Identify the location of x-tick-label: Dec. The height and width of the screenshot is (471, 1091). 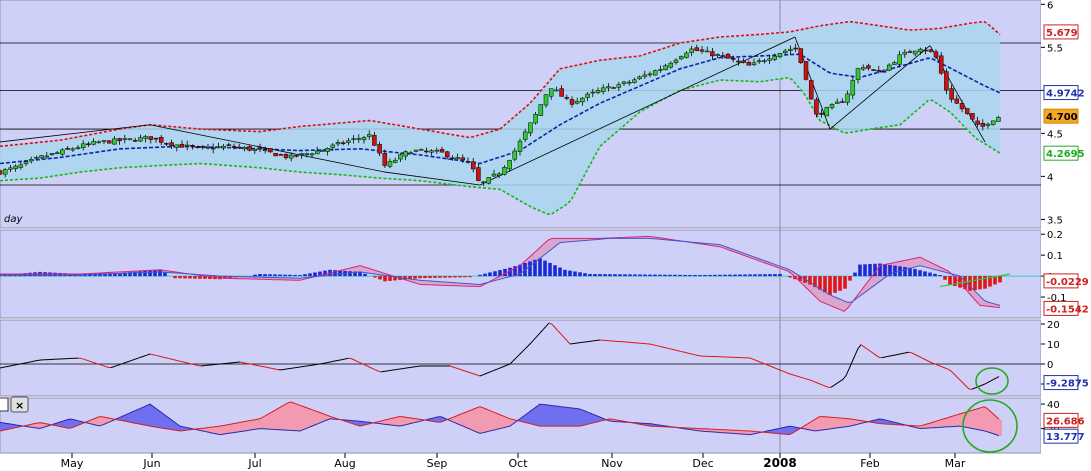
(702, 463).